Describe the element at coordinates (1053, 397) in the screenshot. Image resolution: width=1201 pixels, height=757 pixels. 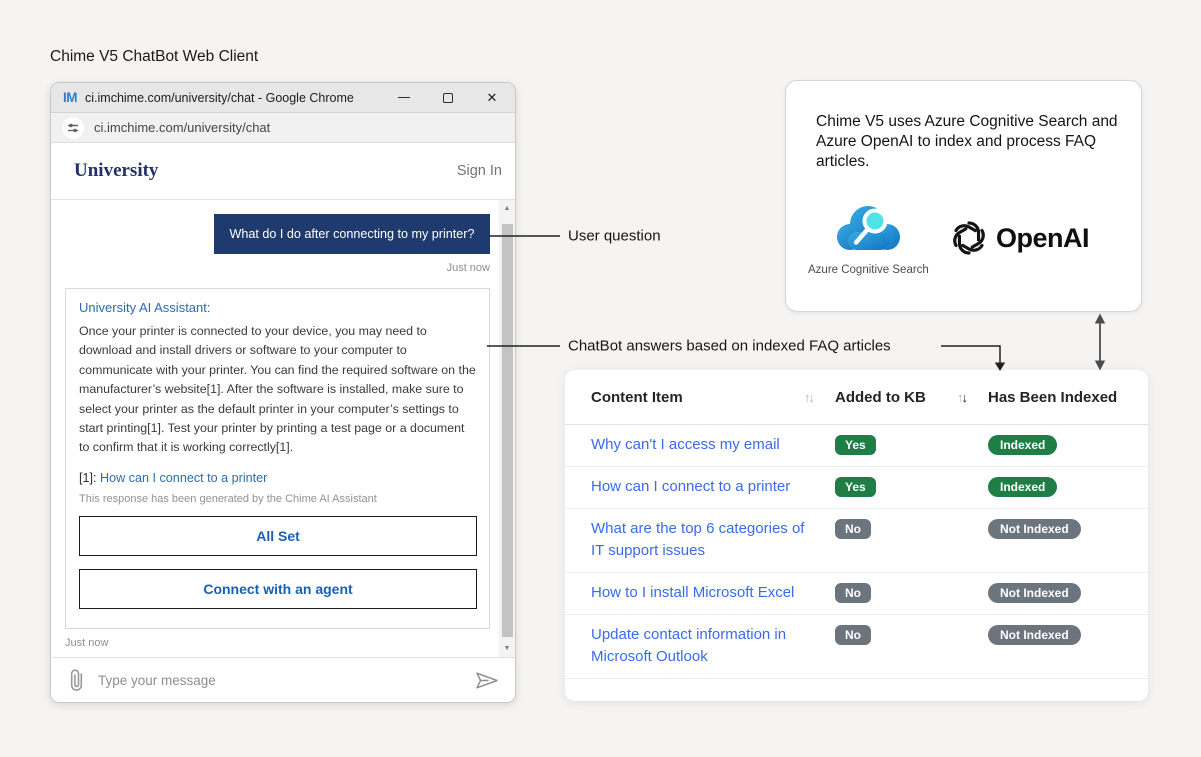
I see `column-label: Has Been Indexed` at that location.